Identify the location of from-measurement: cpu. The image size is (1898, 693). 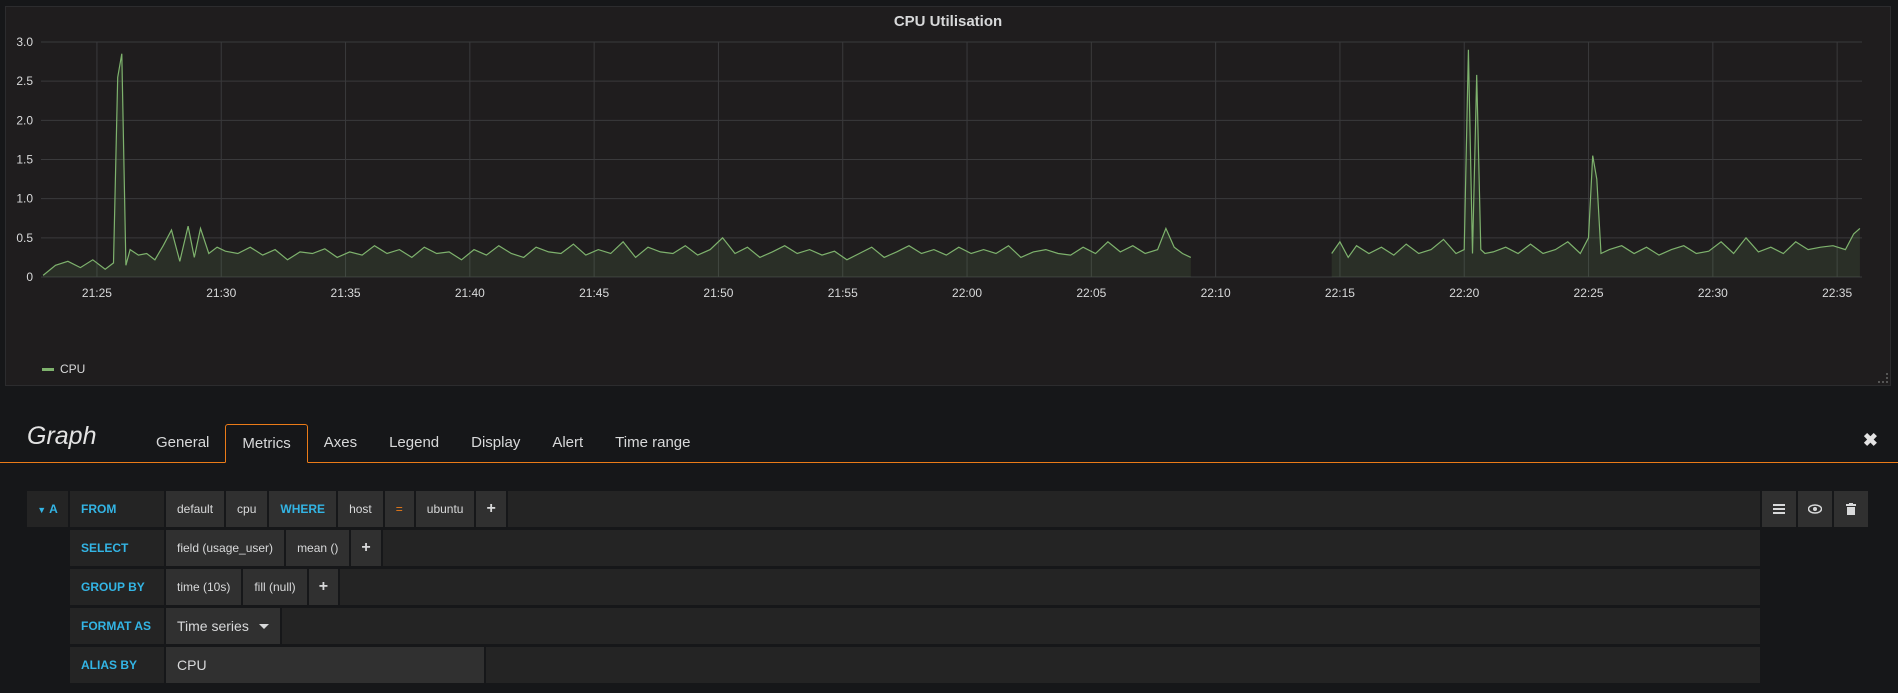
(247, 509).